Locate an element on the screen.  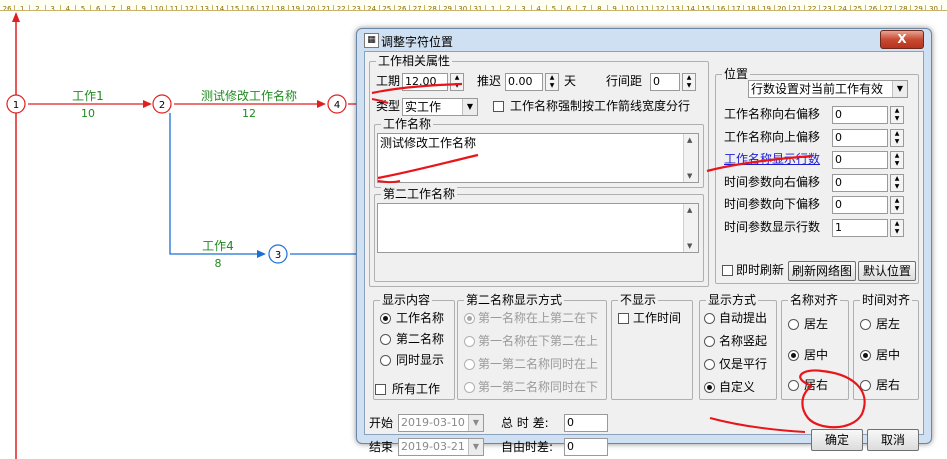
work-name-legend: 工作名称 is located at coordinates (407, 124).